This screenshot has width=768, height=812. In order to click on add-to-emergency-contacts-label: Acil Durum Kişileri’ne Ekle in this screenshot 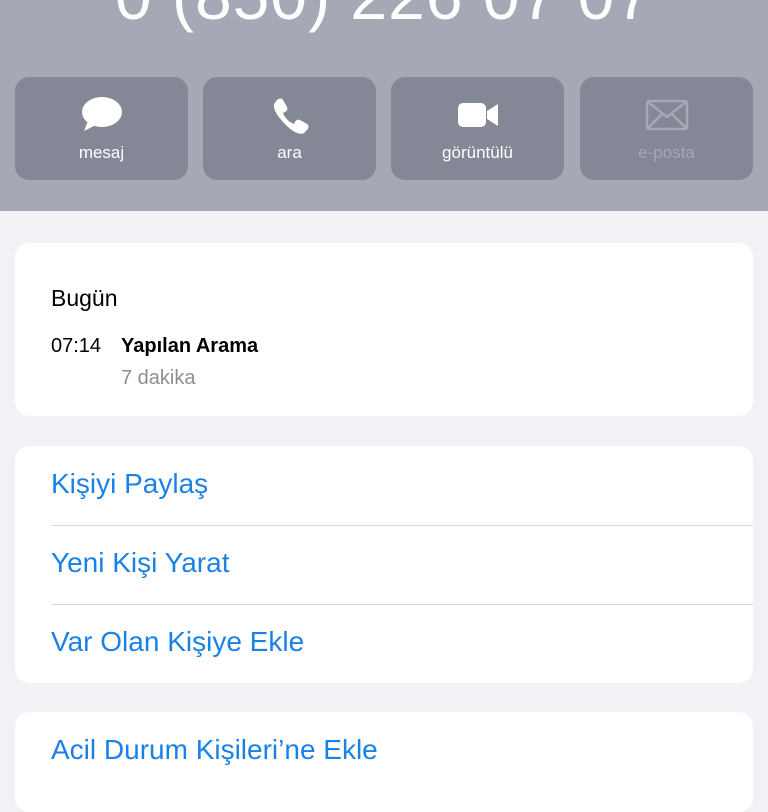, I will do `click(214, 749)`.